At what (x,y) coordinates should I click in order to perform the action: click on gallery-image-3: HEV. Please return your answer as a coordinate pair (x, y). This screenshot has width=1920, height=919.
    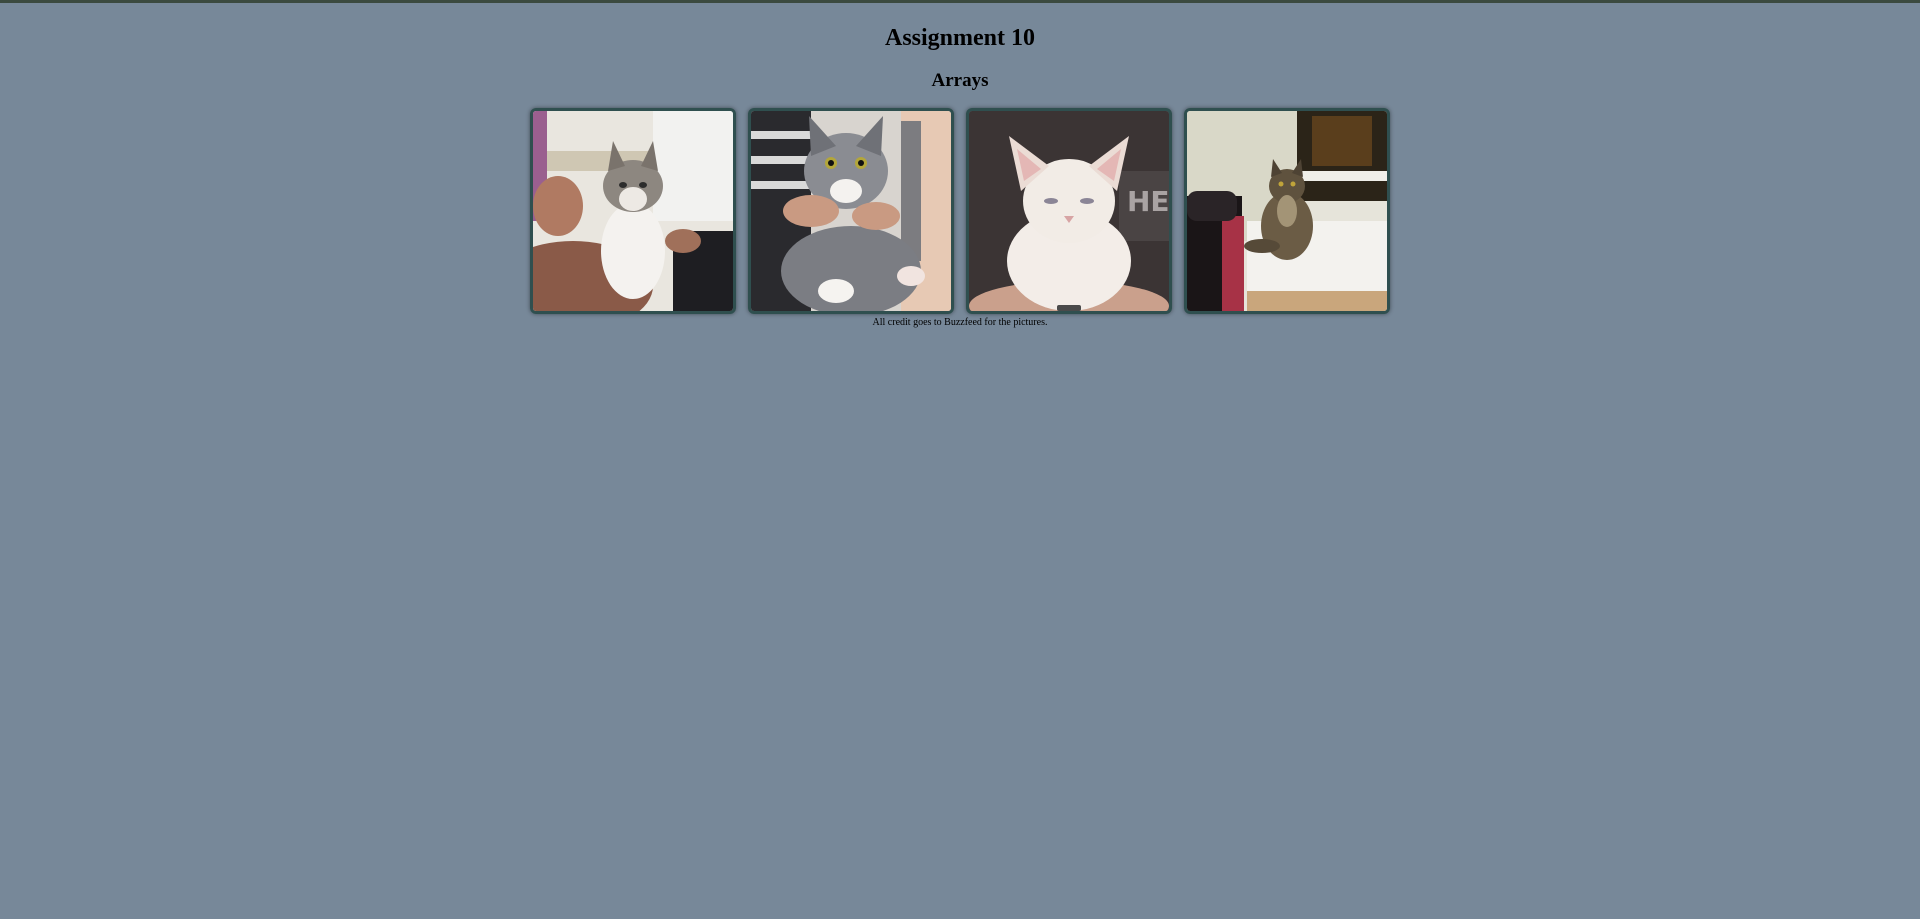
    Looking at the image, I should click on (1069, 211).